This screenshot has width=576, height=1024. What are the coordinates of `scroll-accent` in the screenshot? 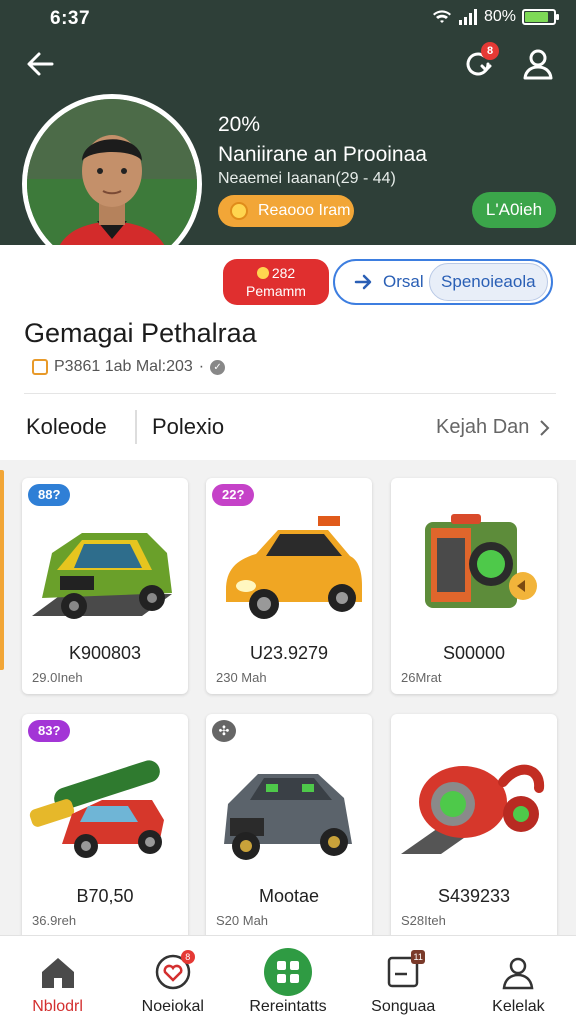 It's located at (2, 570).